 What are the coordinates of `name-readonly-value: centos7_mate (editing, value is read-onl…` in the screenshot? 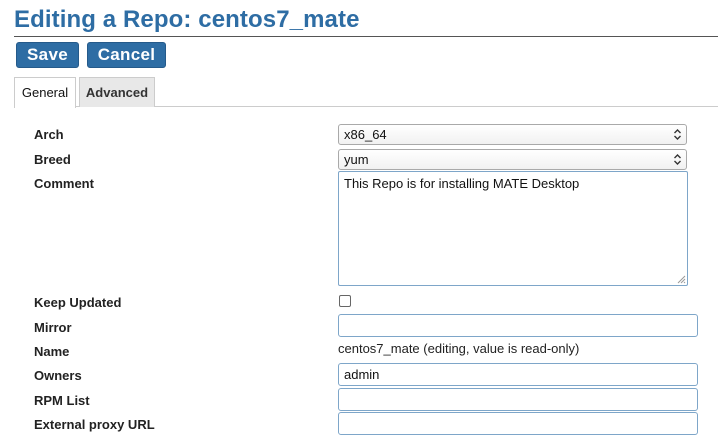 It's located at (459, 348).